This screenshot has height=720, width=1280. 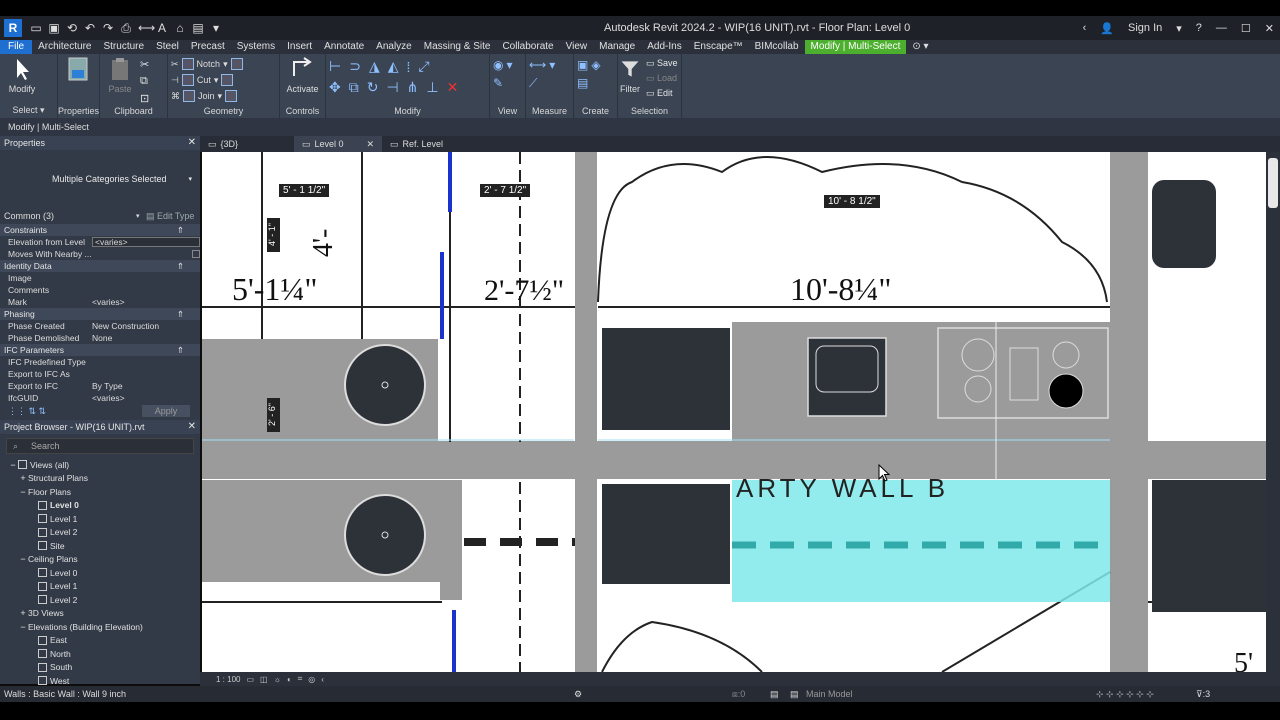 I want to click on browser-close-icon: ✕, so click(x=192, y=427).